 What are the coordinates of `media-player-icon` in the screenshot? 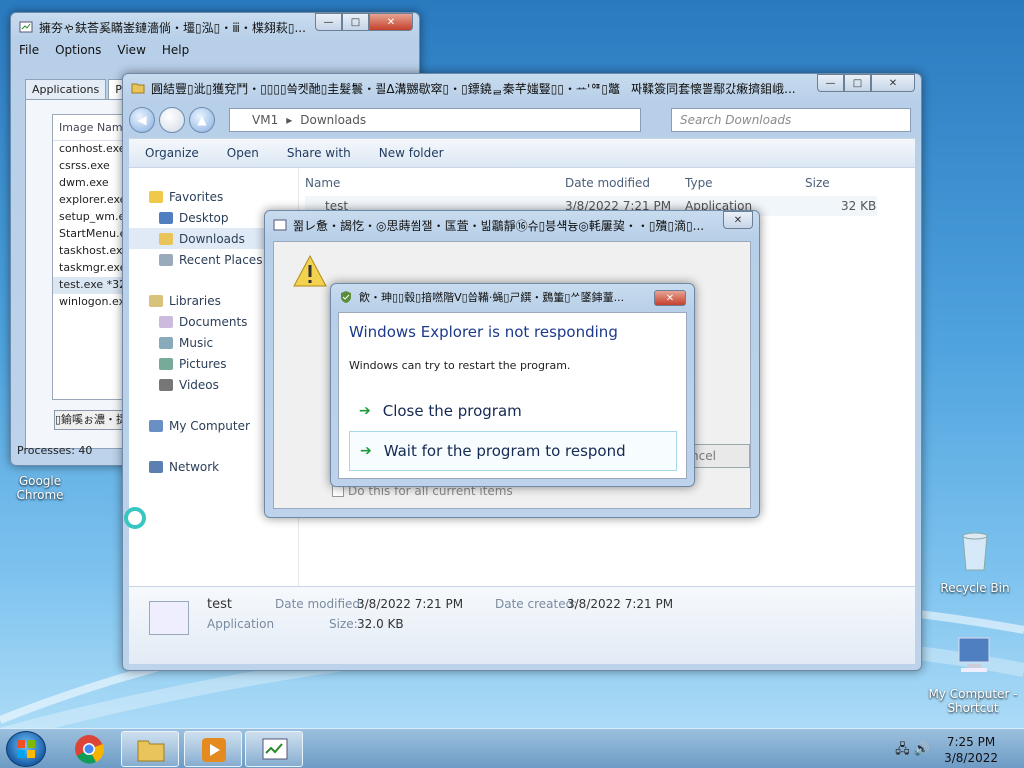 It's located at (214, 750).